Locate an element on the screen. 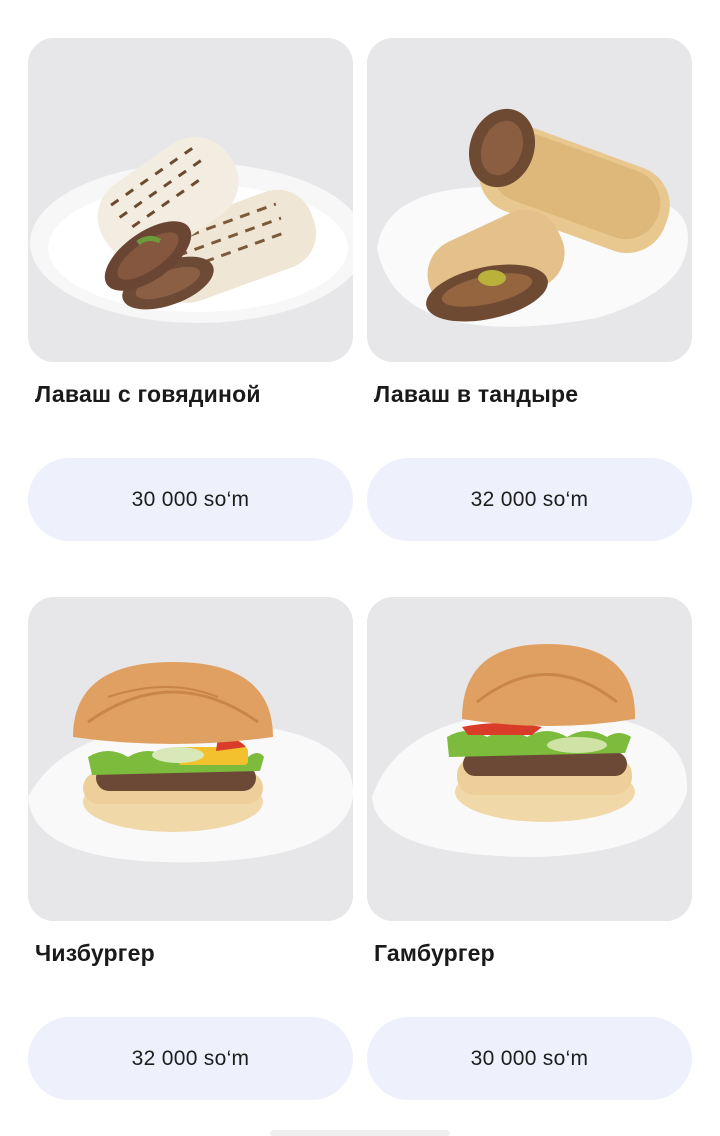 This screenshot has width=720, height=1136. product-title: Гамбургер is located at coordinates (434, 953).